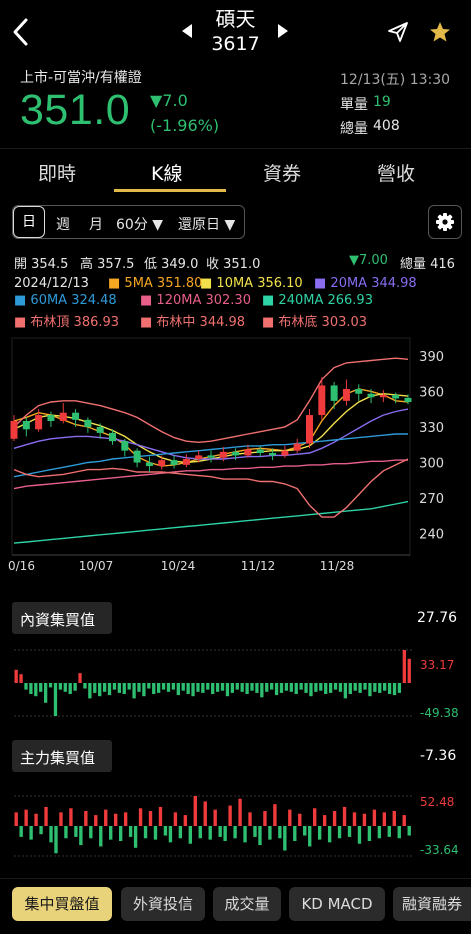 The image size is (471, 934). What do you see at coordinates (171, 264) in the screenshot?
I see `low-value: 低 349.0` at bounding box center [171, 264].